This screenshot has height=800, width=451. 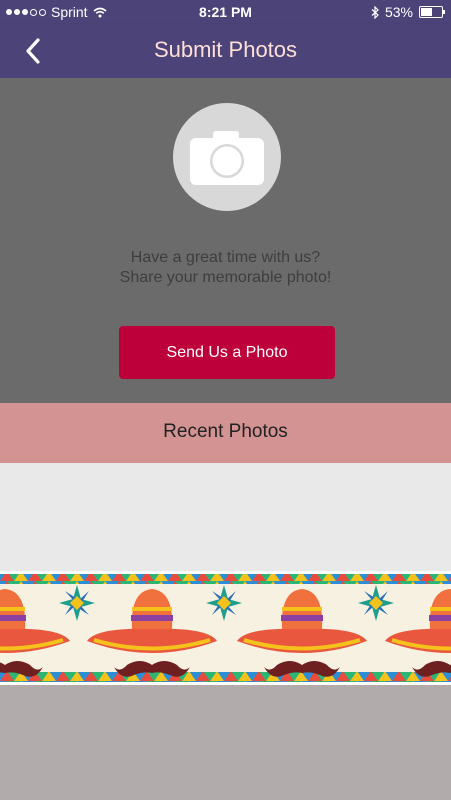 I want to click on page-title: Submit Photos, so click(x=225, y=49).